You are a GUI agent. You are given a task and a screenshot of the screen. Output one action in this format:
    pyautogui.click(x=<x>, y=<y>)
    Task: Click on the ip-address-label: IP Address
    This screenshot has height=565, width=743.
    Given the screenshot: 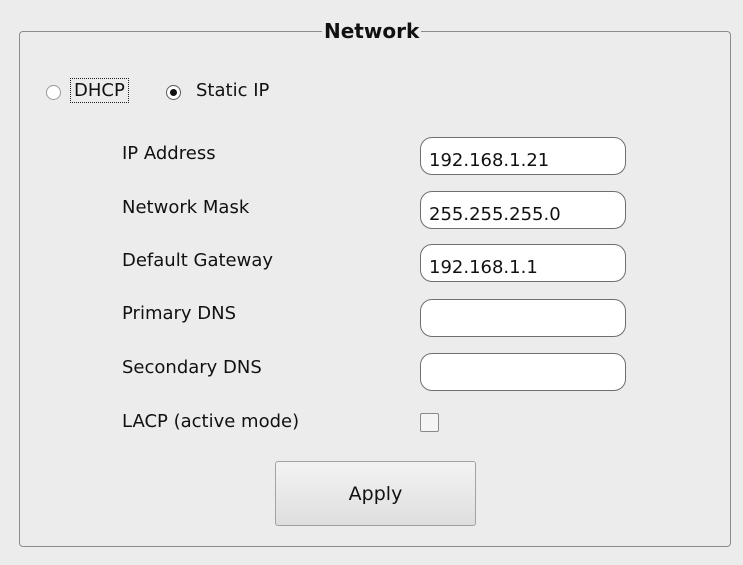 What is the action you would take?
    pyautogui.click(x=169, y=153)
    